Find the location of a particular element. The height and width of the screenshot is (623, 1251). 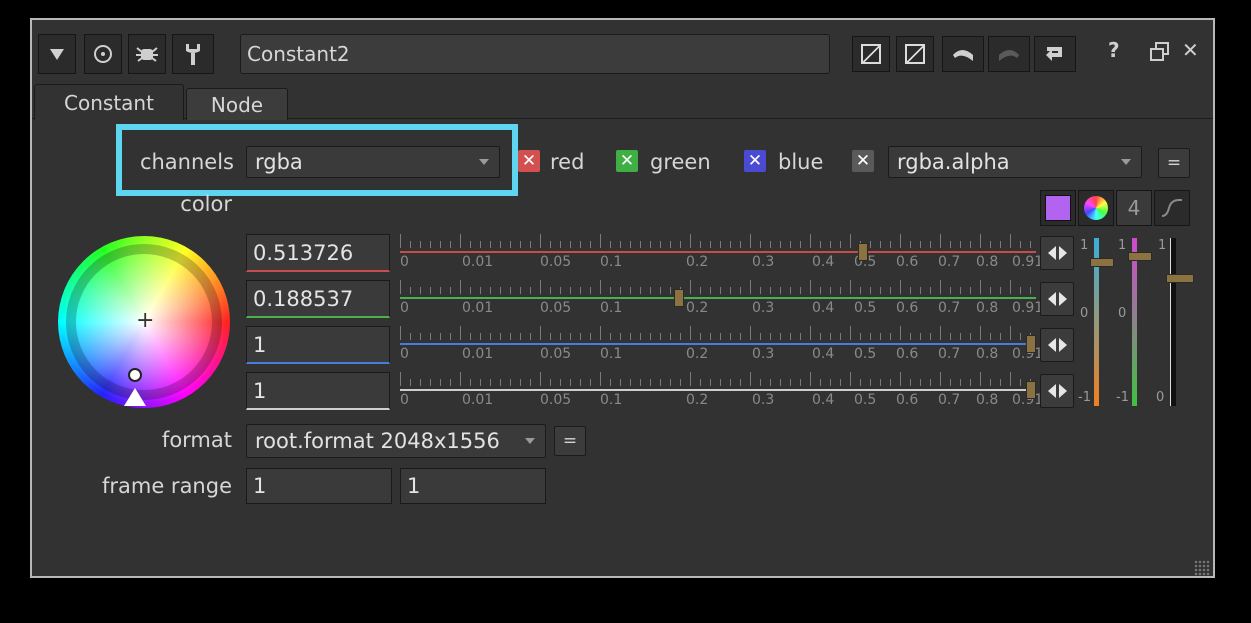

alpha-step-arrows is located at coordinates (1057, 391).